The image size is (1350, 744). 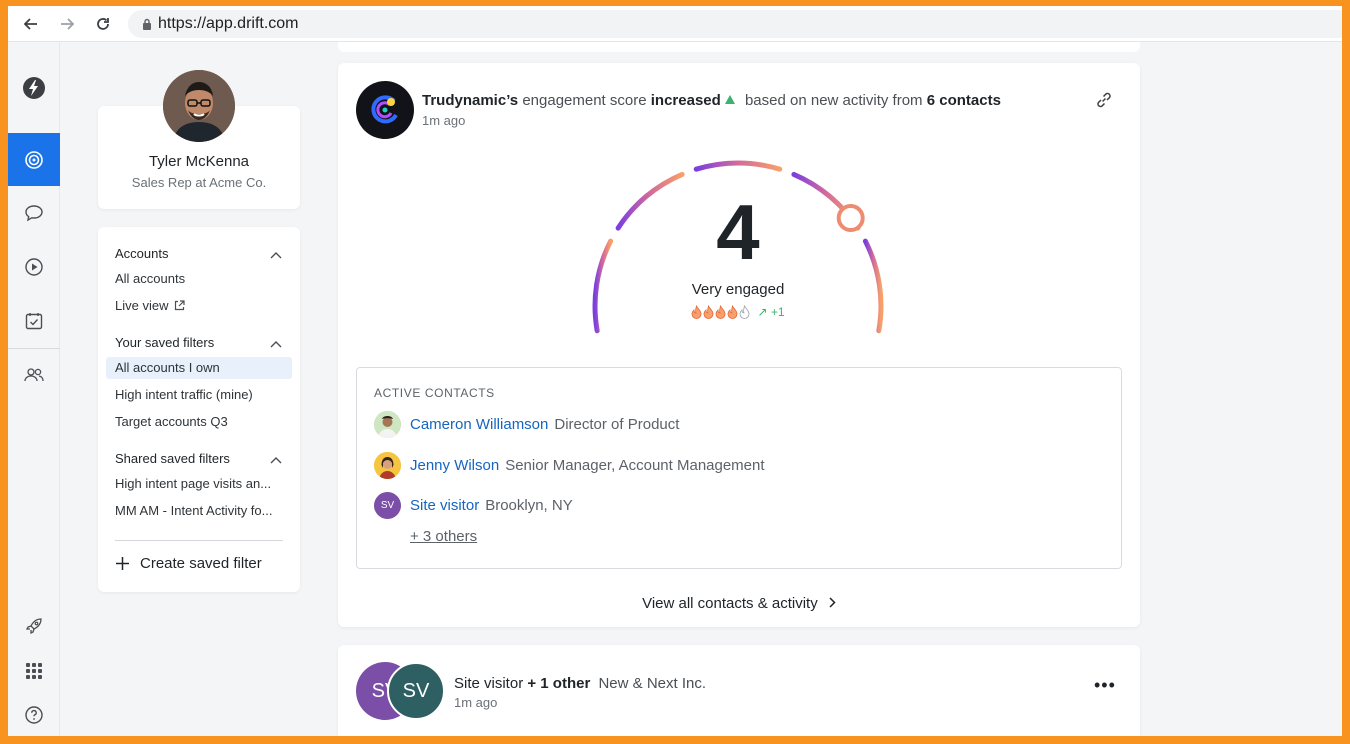 I want to click on filter-live-view: Live view, so click(x=150, y=305).